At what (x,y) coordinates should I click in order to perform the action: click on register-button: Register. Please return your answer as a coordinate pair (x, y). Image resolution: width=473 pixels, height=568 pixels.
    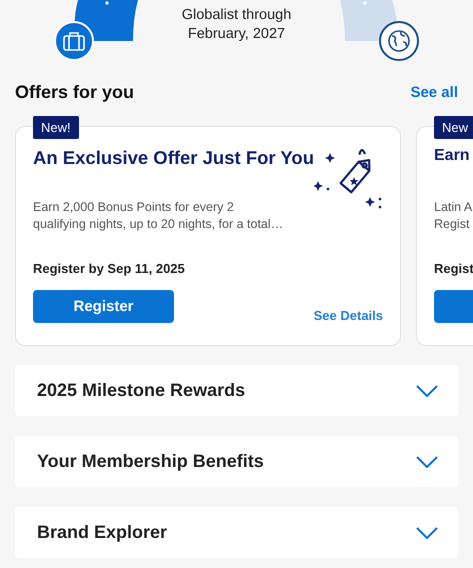
    Looking at the image, I should click on (103, 306).